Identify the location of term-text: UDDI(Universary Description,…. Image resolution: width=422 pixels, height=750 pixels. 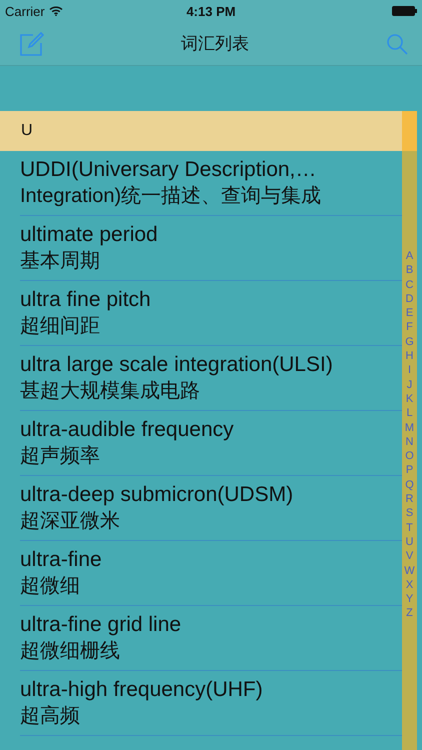
(169, 170).